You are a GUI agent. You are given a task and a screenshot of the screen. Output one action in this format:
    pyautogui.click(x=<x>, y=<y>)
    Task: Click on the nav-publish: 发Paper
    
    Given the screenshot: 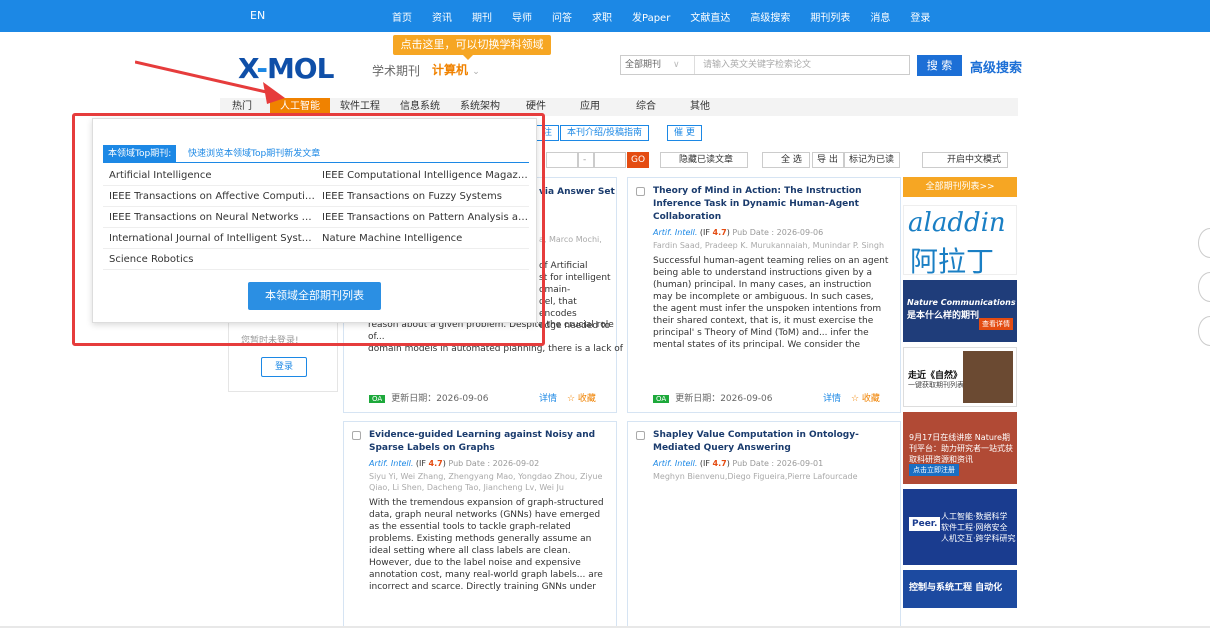 What is the action you would take?
    pyautogui.click(x=651, y=16)
    